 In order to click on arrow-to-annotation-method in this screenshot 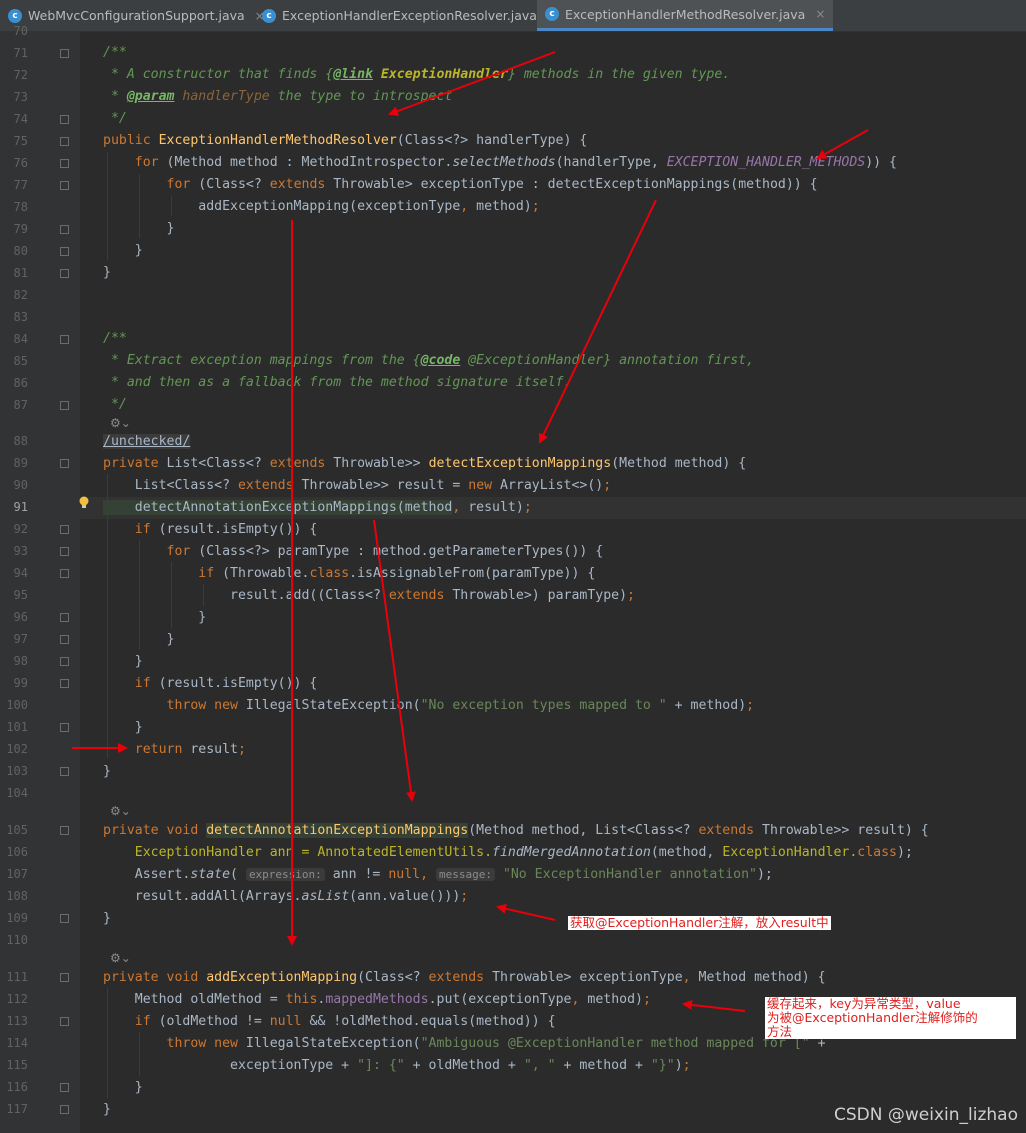, I will do `click(394, 660)`.